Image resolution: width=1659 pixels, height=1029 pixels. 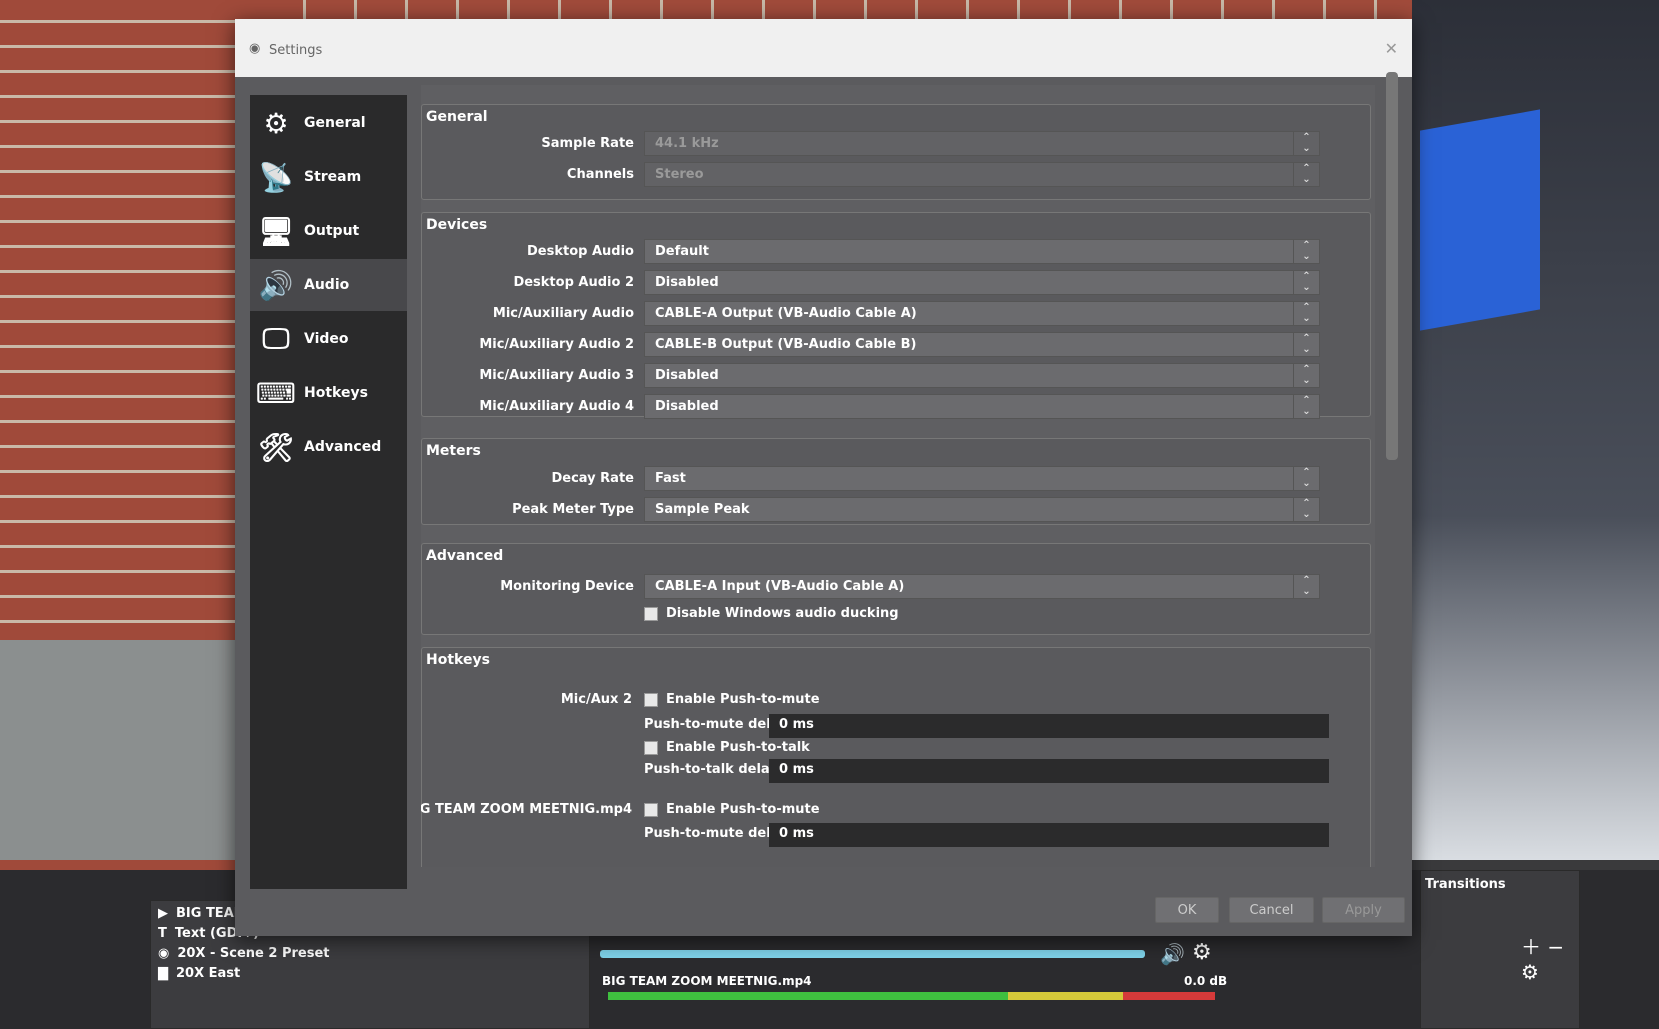 I want to click on window-title: Settings, so click(x=296, y=50).